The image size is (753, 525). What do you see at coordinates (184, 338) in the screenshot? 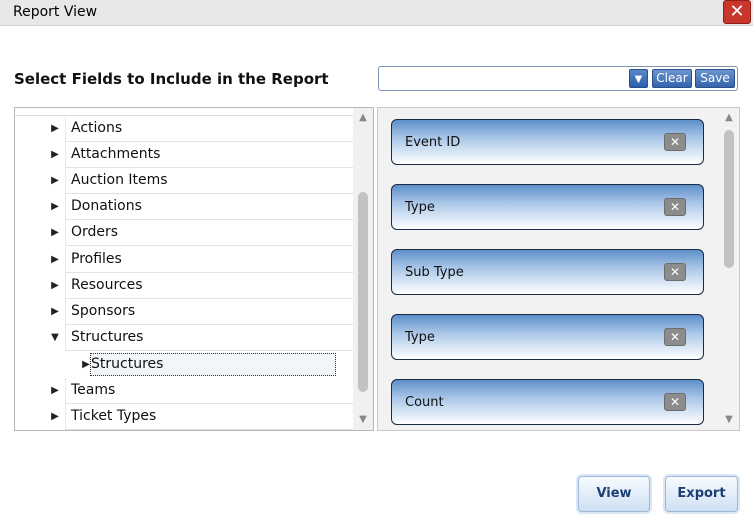
I see `tree-item-structures: ▼ Structures` at bounding box center [184, 338].